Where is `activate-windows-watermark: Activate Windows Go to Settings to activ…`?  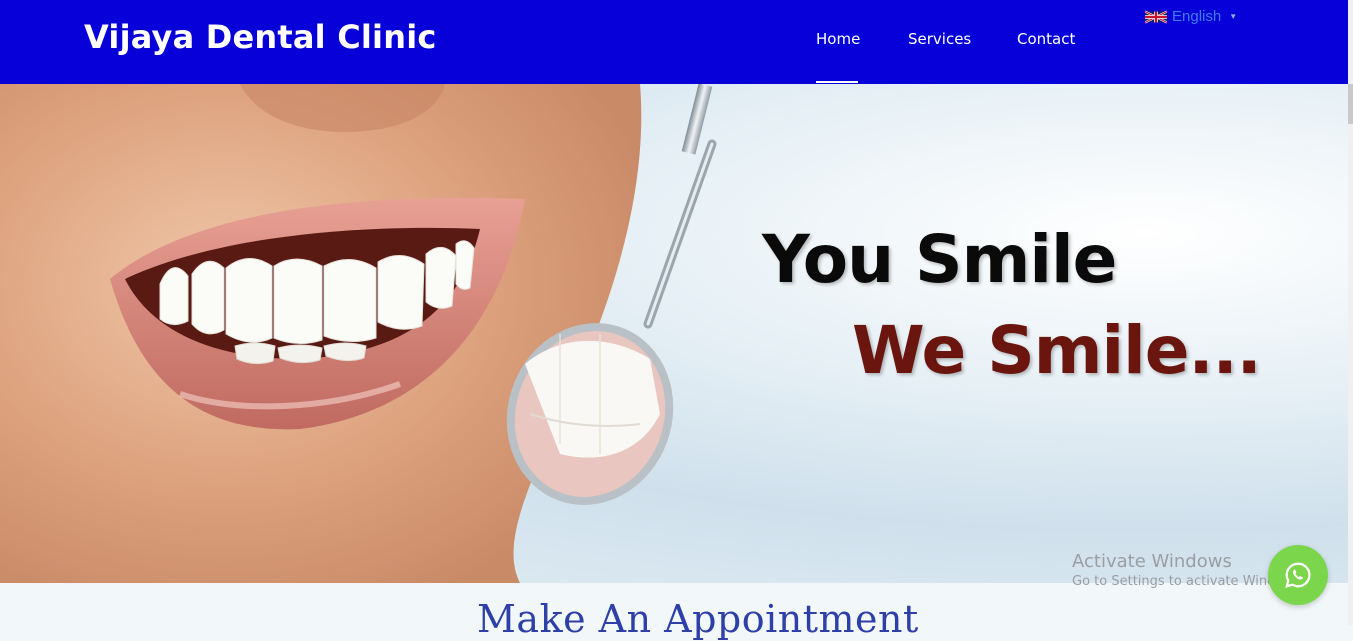 activate-windows-watermark: Activate Windows Go to Settings to activ… is located at coordinates (1173, 570).